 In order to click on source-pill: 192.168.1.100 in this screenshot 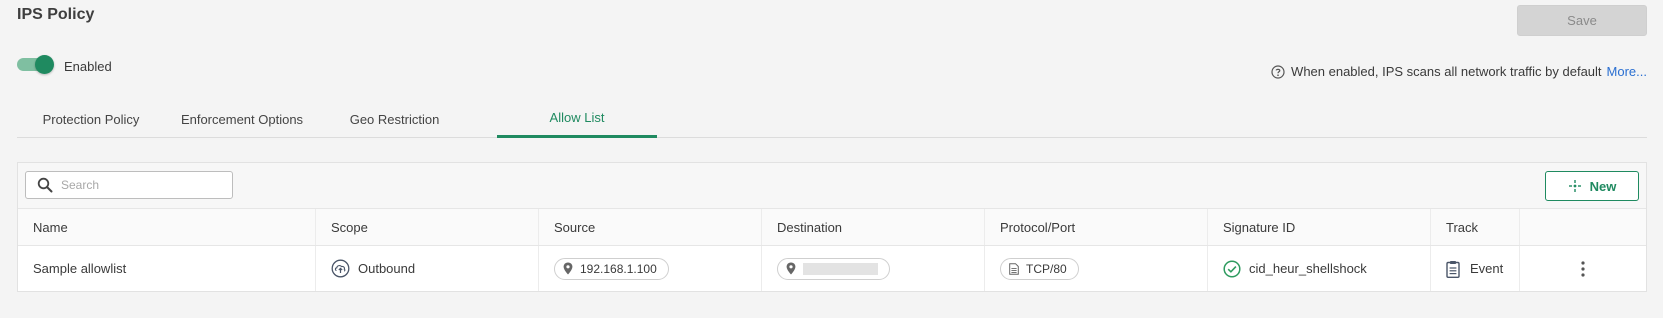, I will do `click(611, 268)`.